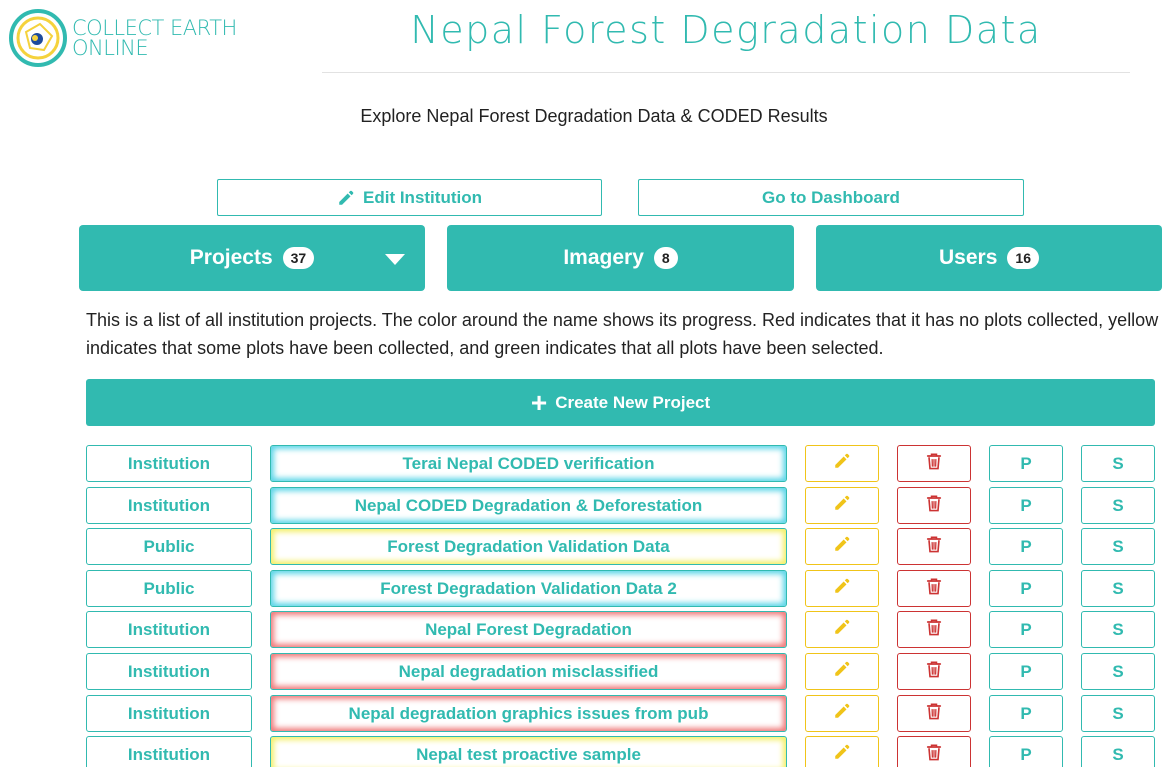  I want to click on project-name-label: Nepal test proactive sample, so click(528, 754).